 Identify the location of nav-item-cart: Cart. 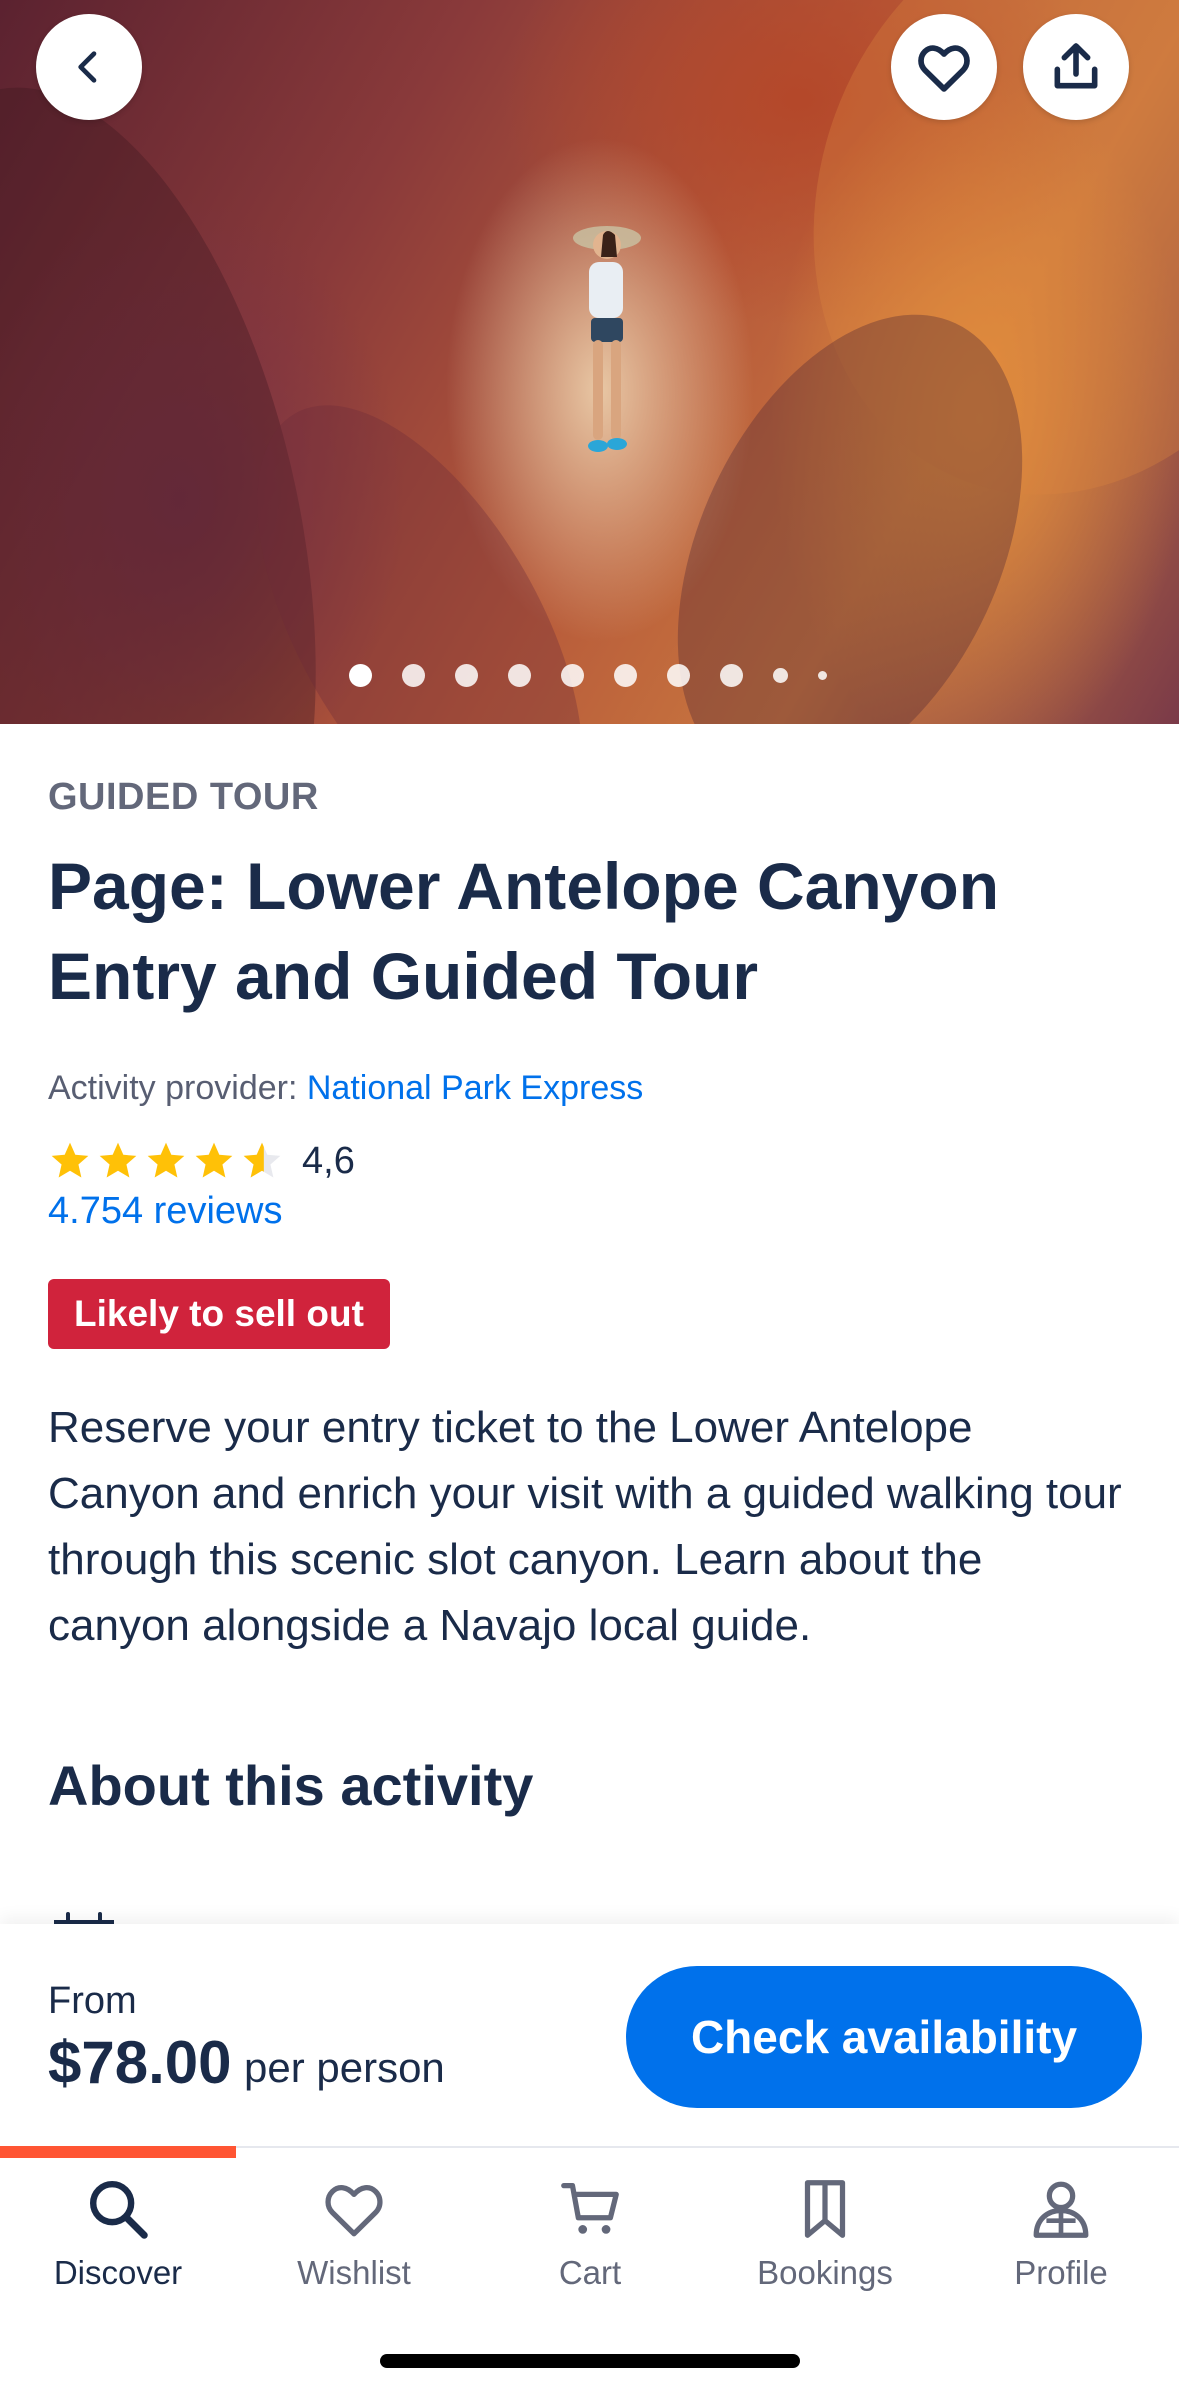
(590, 2233).